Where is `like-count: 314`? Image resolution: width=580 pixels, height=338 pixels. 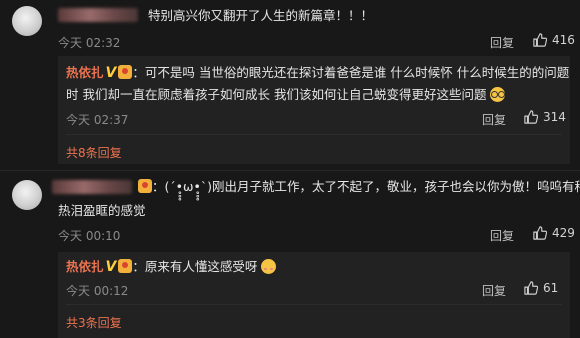 like-count: 314 is located at coordinates (554, 117).